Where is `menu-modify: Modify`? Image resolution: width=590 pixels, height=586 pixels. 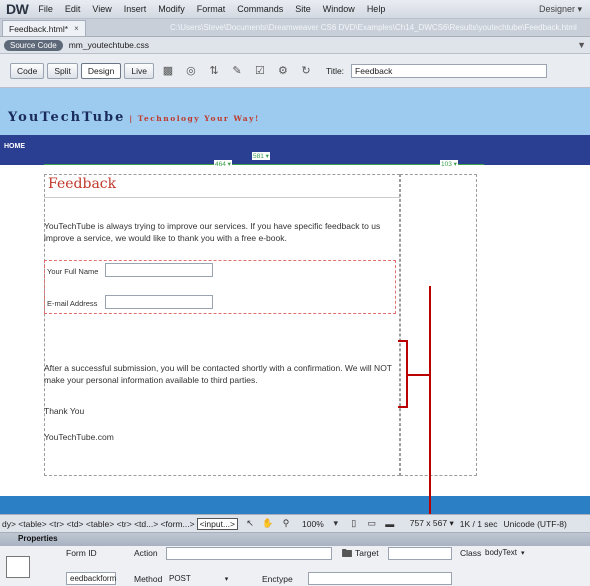 menu-modify: Modify is located at coordinates (171, 9).